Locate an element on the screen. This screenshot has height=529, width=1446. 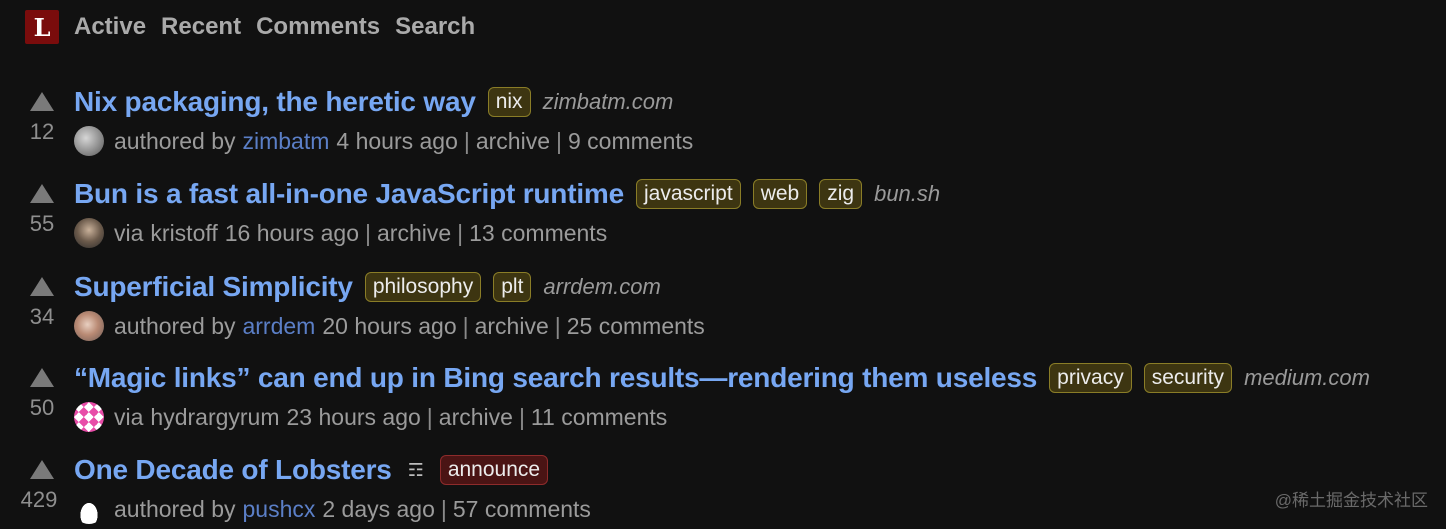
nav-comments: Comments is located at coordinates (318, 27).